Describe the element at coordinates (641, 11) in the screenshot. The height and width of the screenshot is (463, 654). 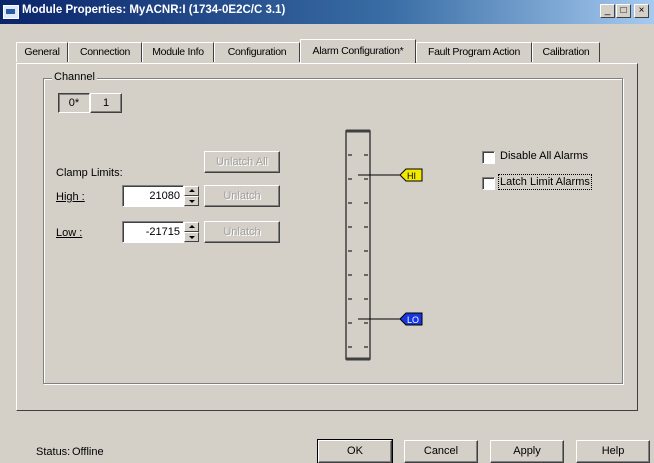
I see `close-button: ×` at that location.